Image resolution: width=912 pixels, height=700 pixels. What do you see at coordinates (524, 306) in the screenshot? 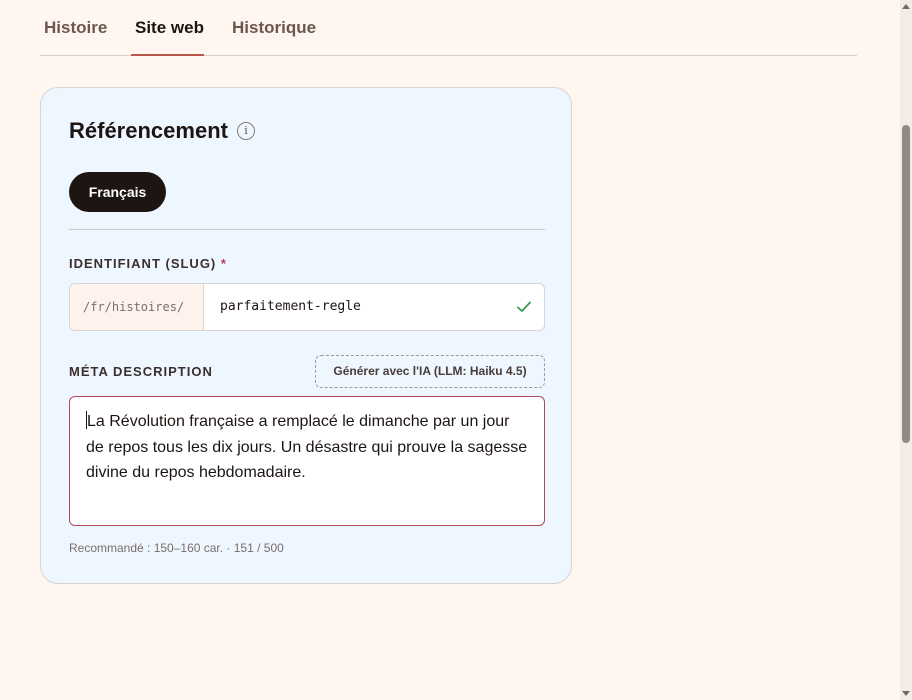
I see `check-icon` at bounding box center [524, 306].